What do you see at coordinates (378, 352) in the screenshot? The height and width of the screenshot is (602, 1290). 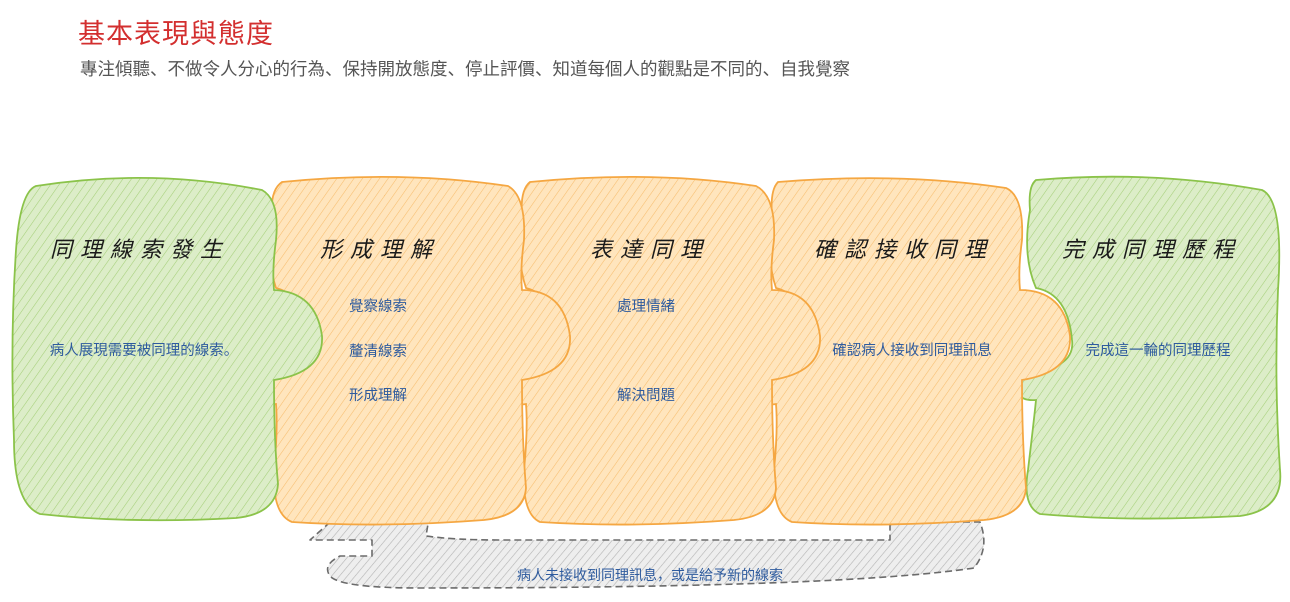 I see `stage-2-item-2: 釐清線索` at bounding box center [378, 352].